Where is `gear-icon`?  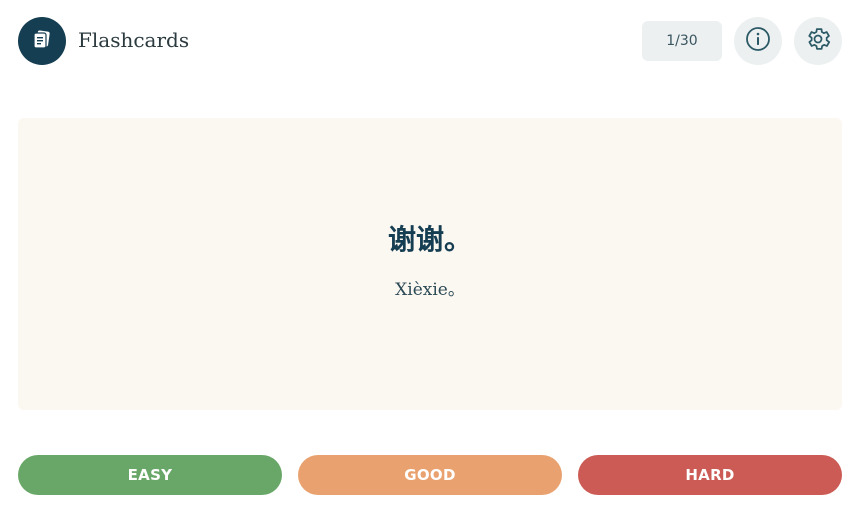
gear-icon is located at coordinates (818, 41).